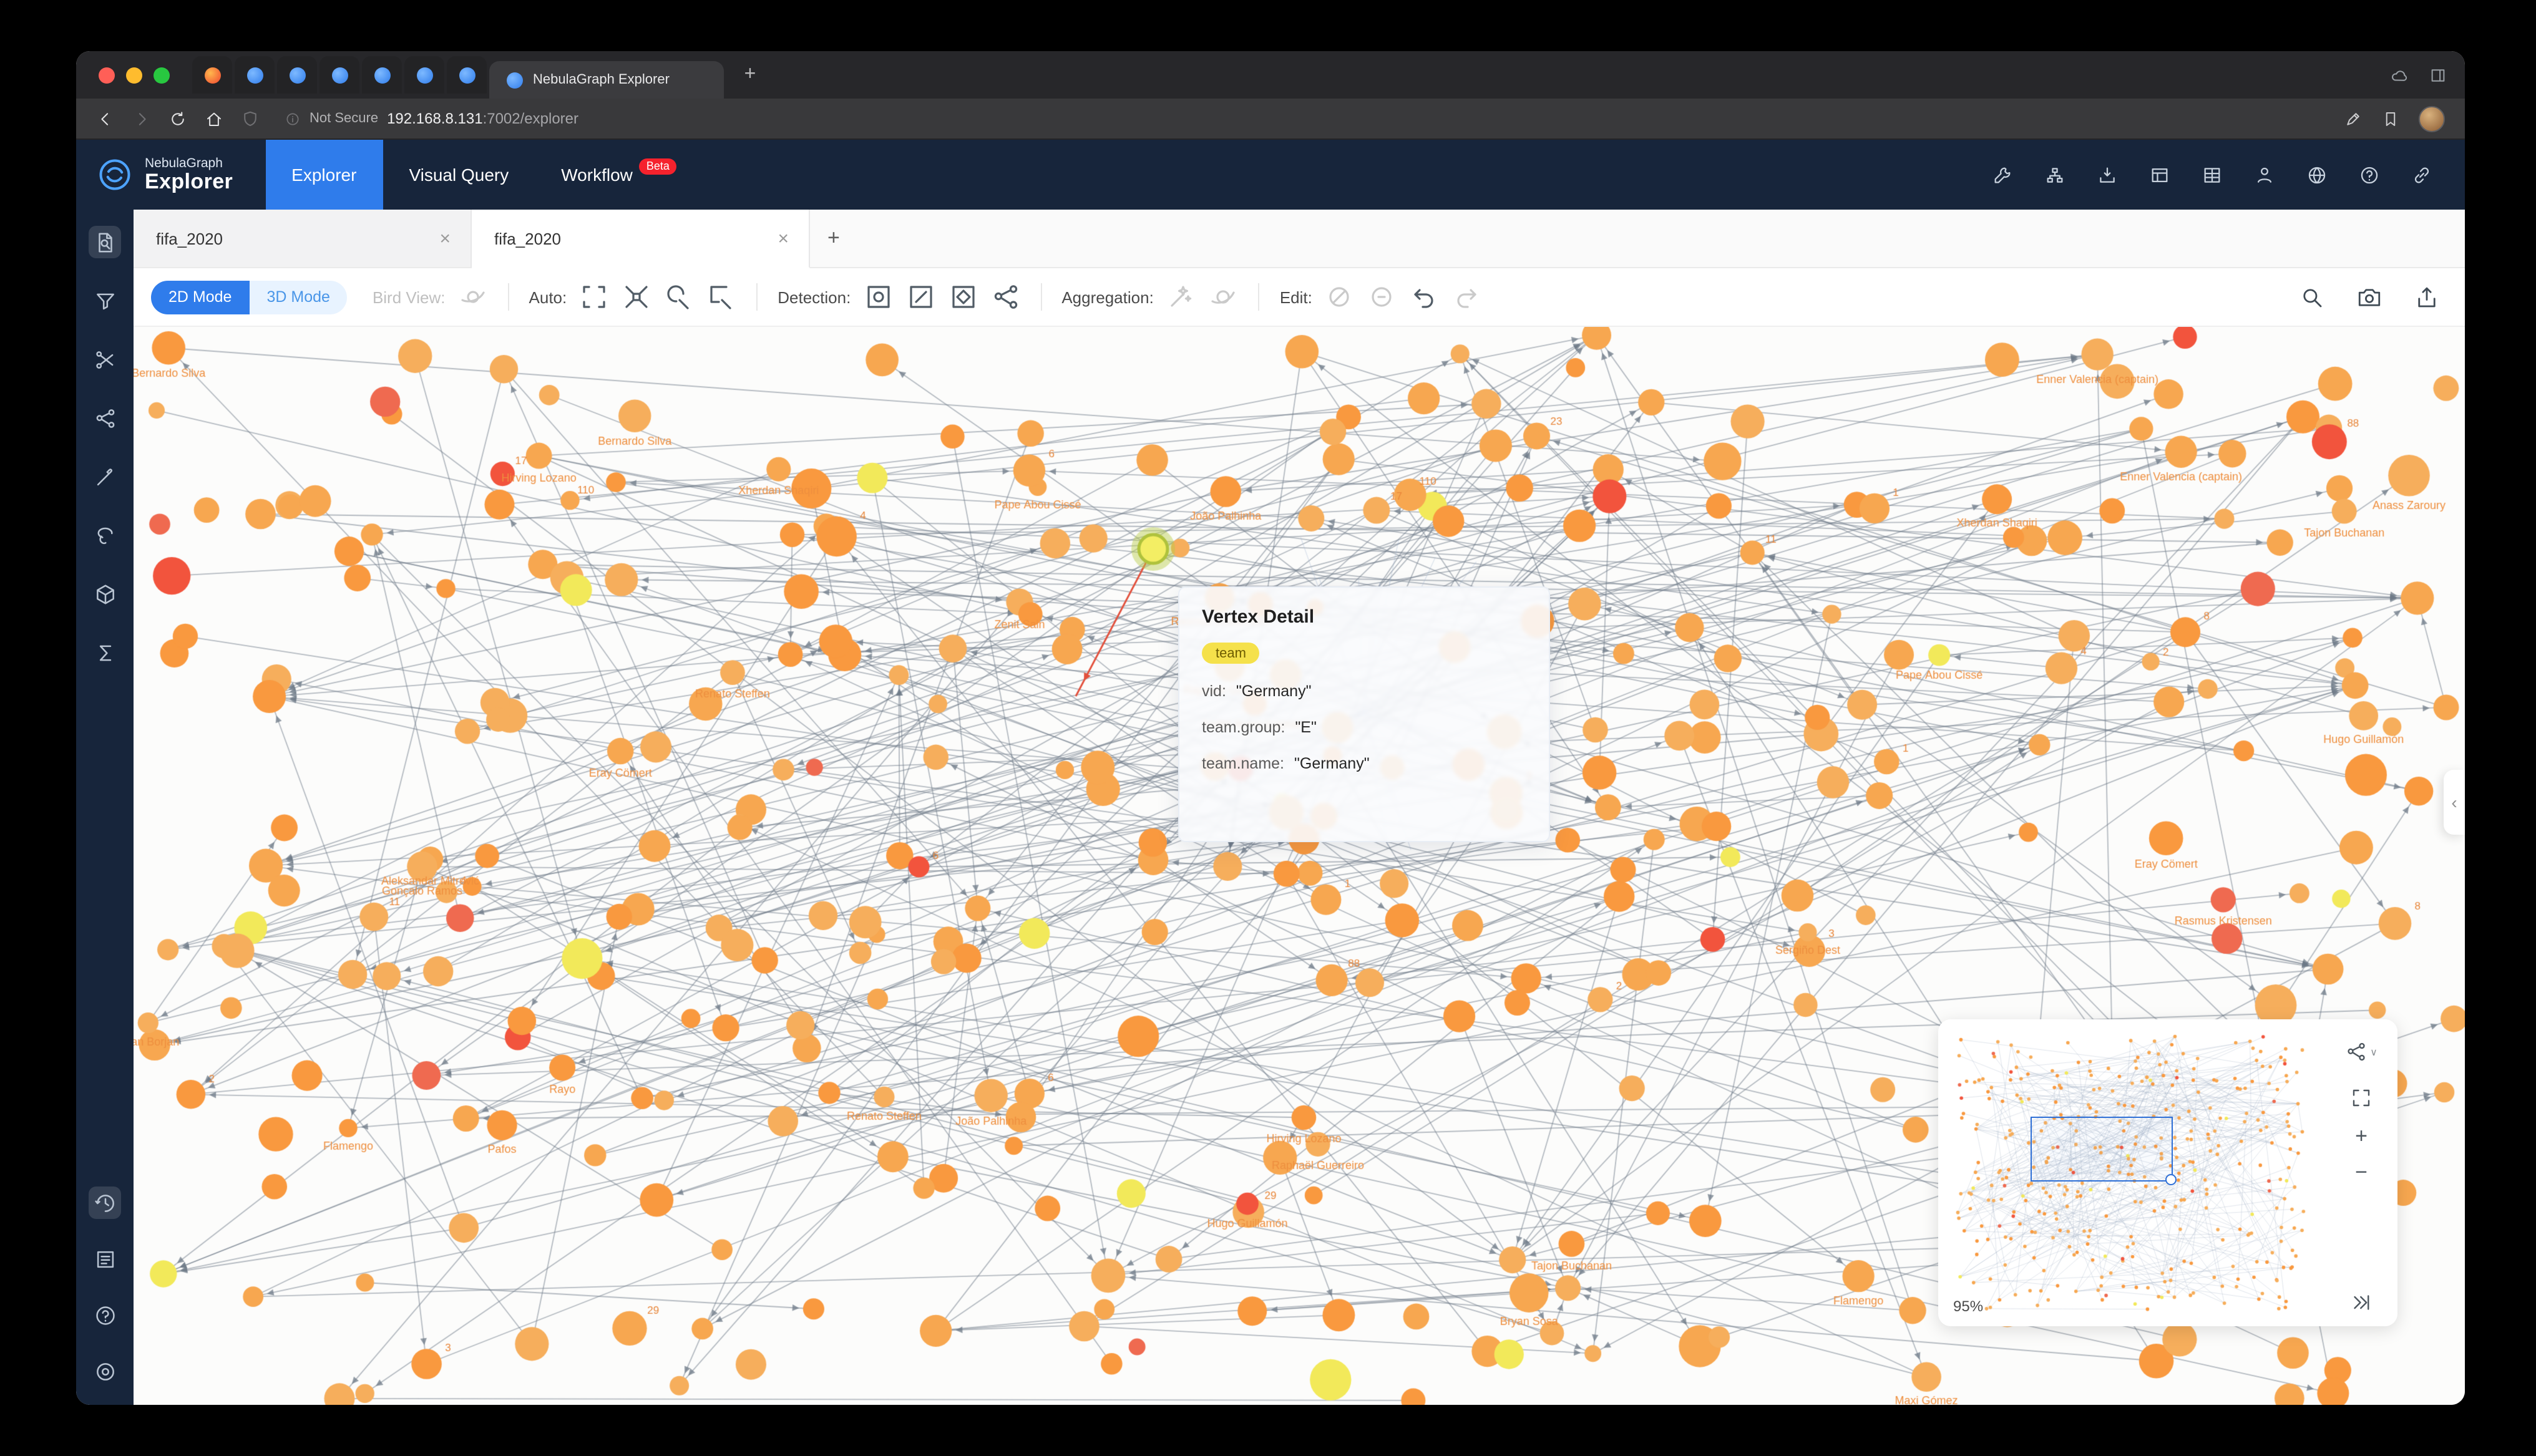 This screenshot has height=1456, width=2536. Describe the element at coordinates (105, 418) in the screenshot. I see `relation-icon` at that location.